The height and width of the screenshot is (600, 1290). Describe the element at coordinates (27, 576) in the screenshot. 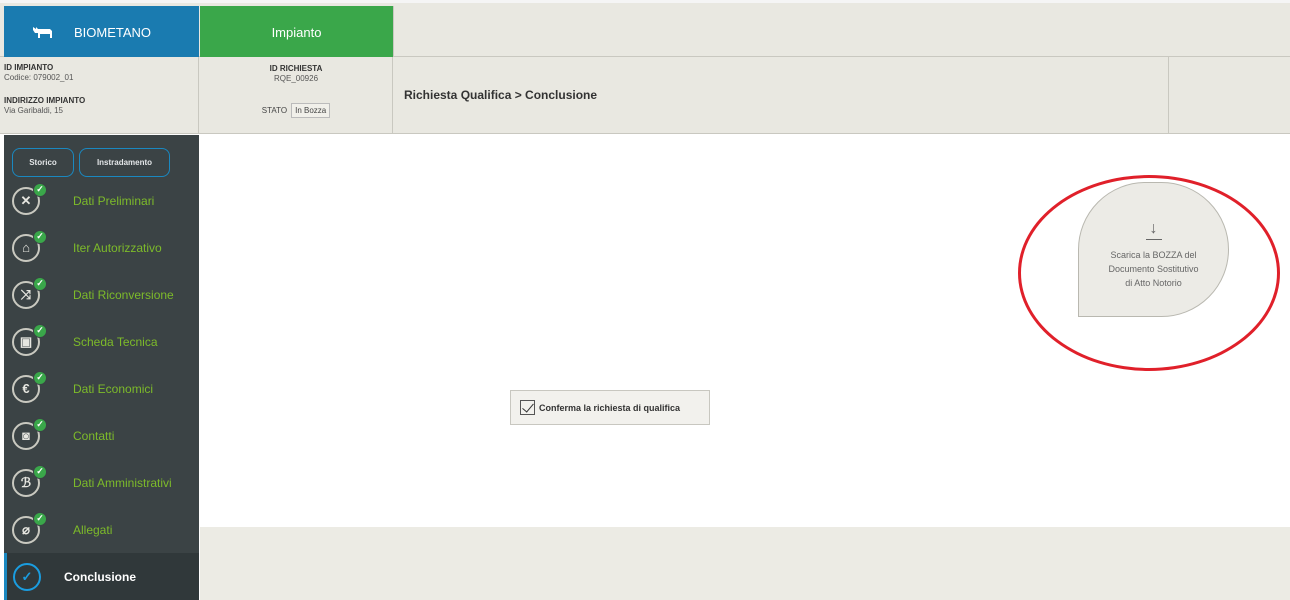

I see `check-circle-icon: ✓` at that location.